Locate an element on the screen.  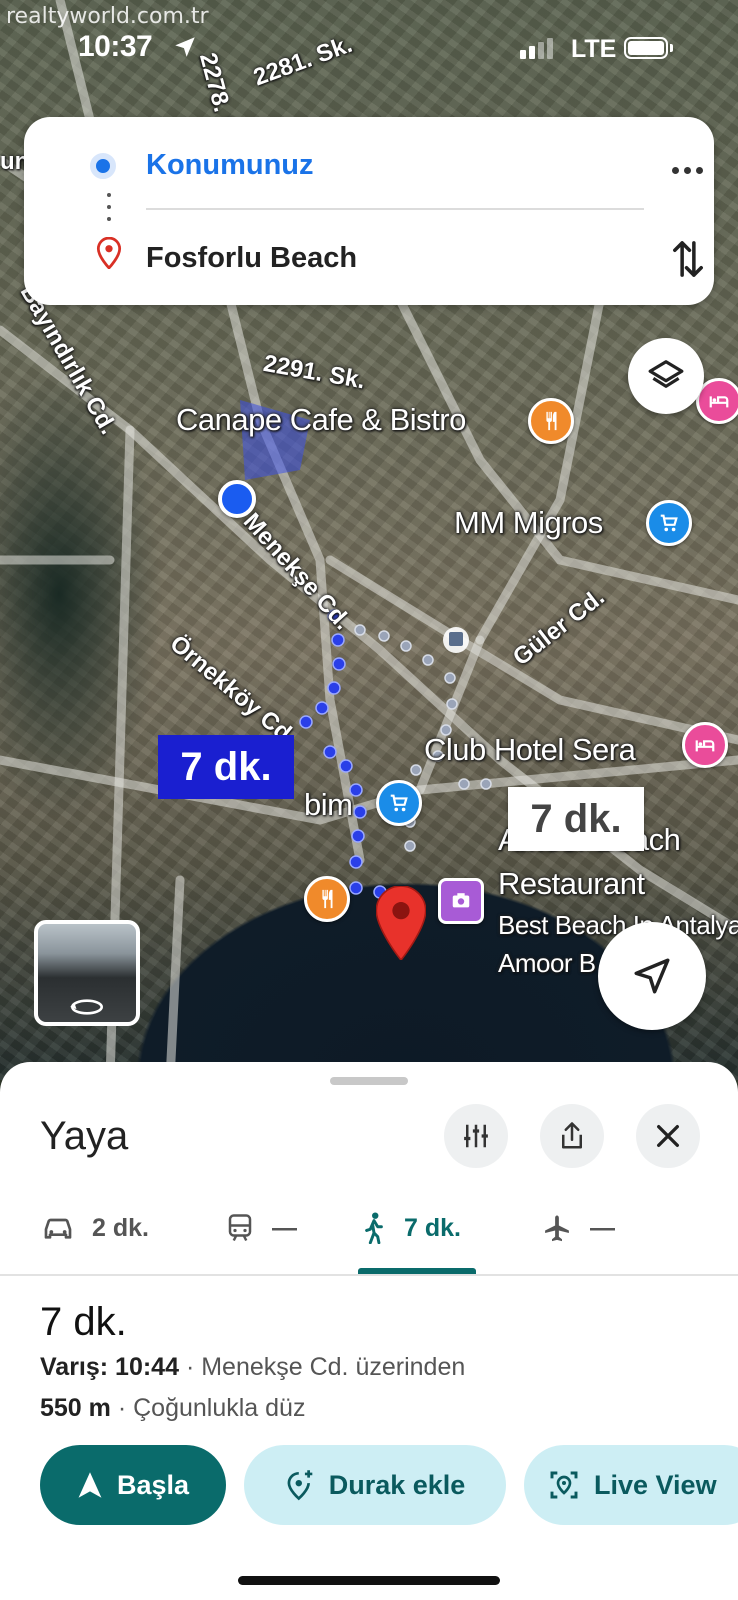
live-view-button: Live View is located at coordinates (631, 1485).